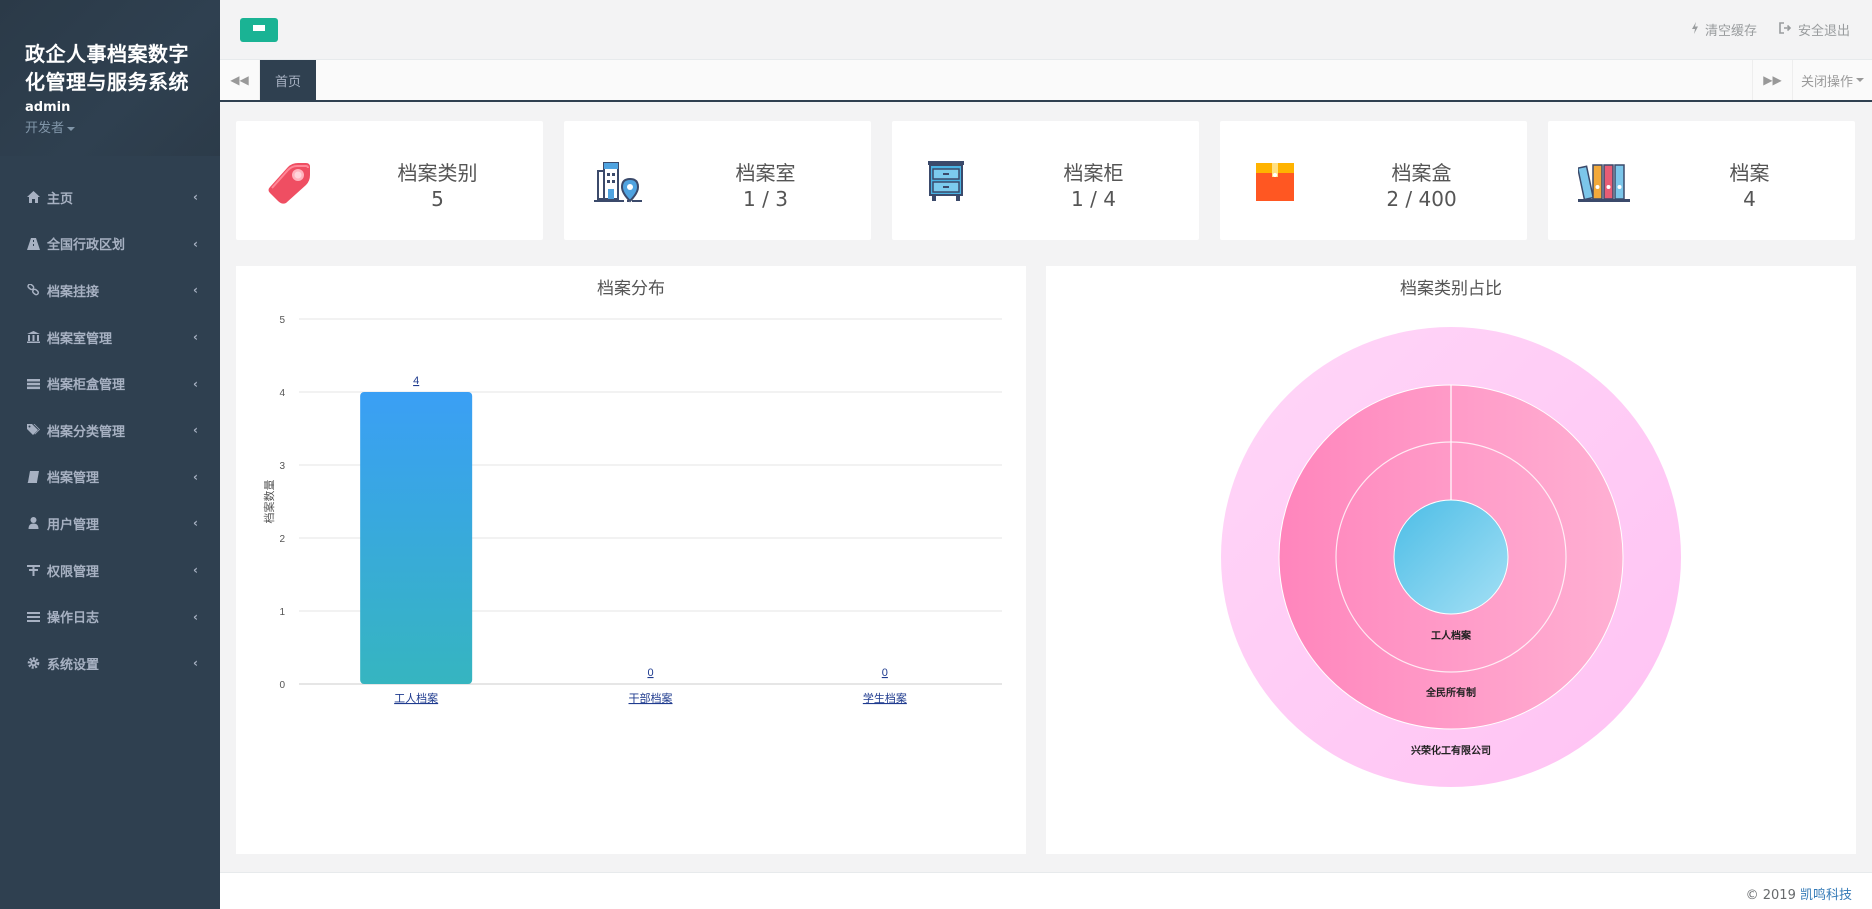 The height and width of the screenshot is (909, 1872). I want to click on gear-icon, so click(33, 663).